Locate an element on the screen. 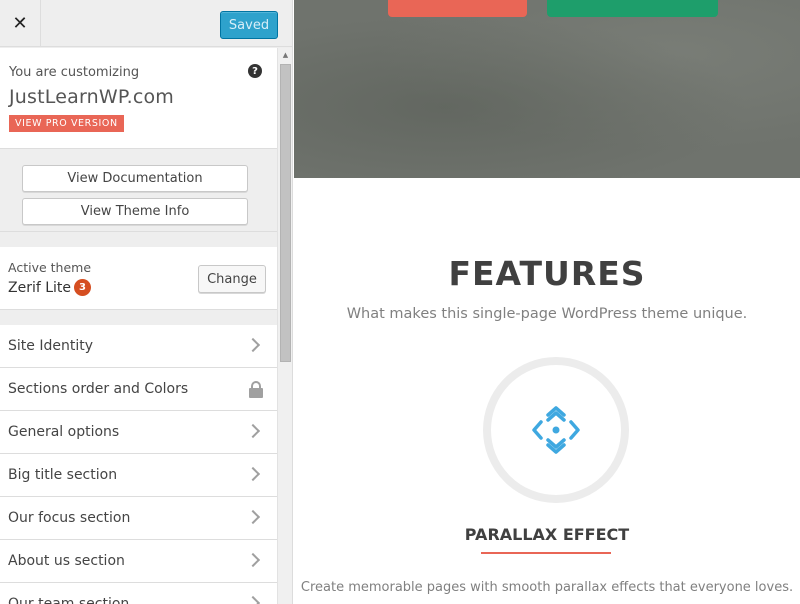 Image resolution: width=800 pixels, height=604 pixels. theme-links: View Documentation View Theme Info is located at coordinates (138, 191).